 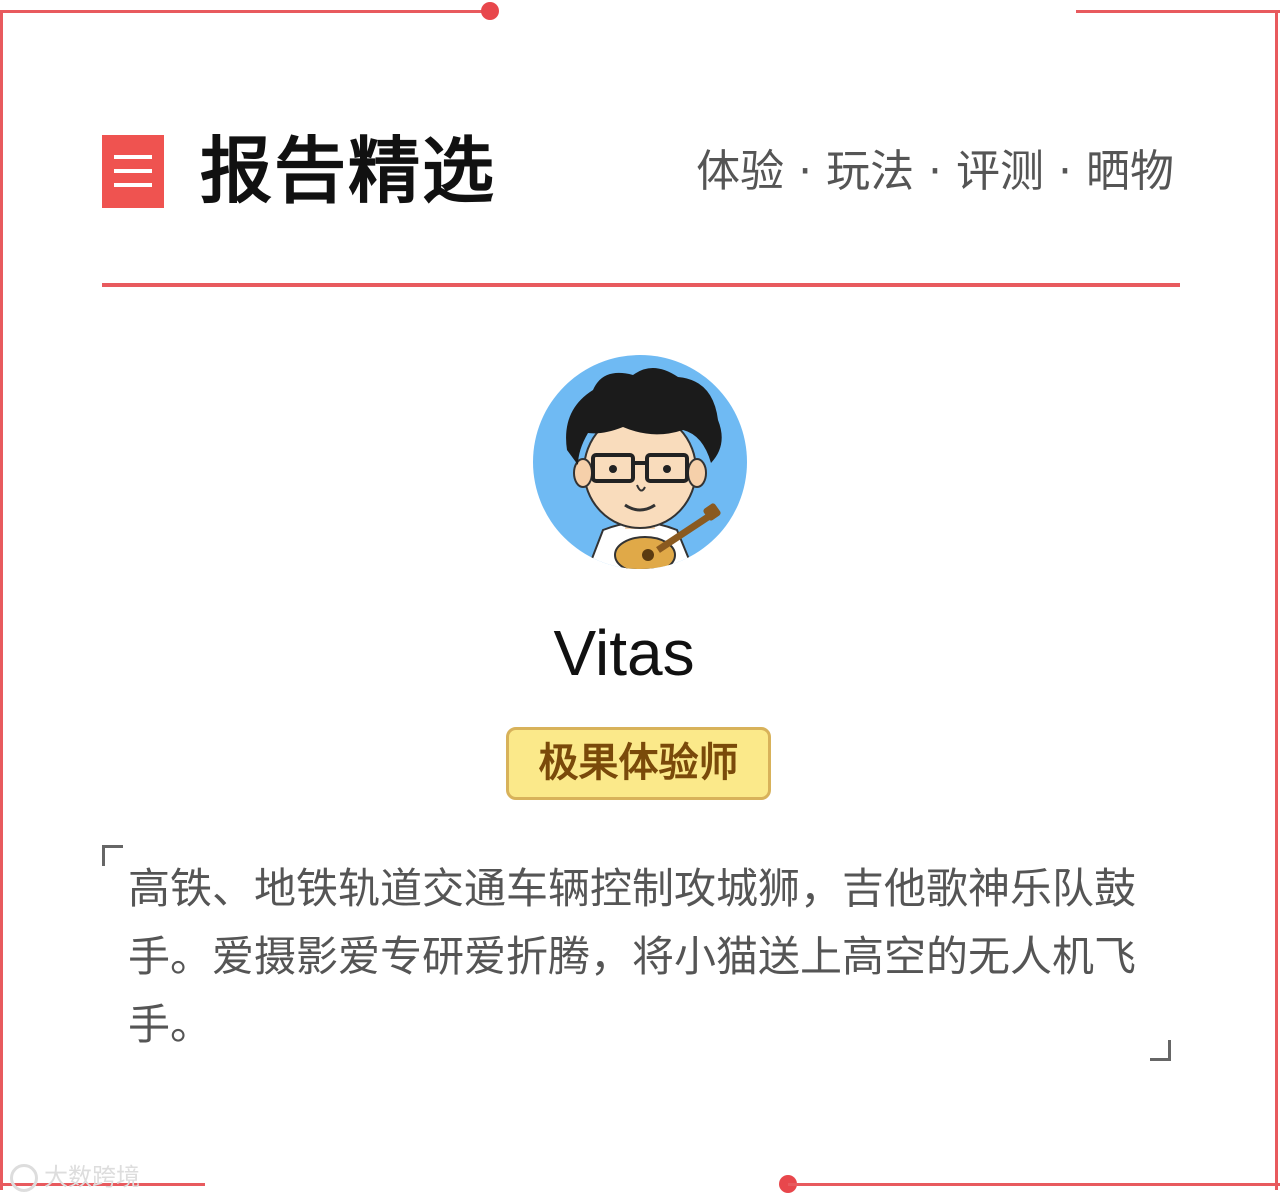 I want to click on category-tags: 体验 · 玩法 · 评测 · 晒物, so click(x=935, y=171).